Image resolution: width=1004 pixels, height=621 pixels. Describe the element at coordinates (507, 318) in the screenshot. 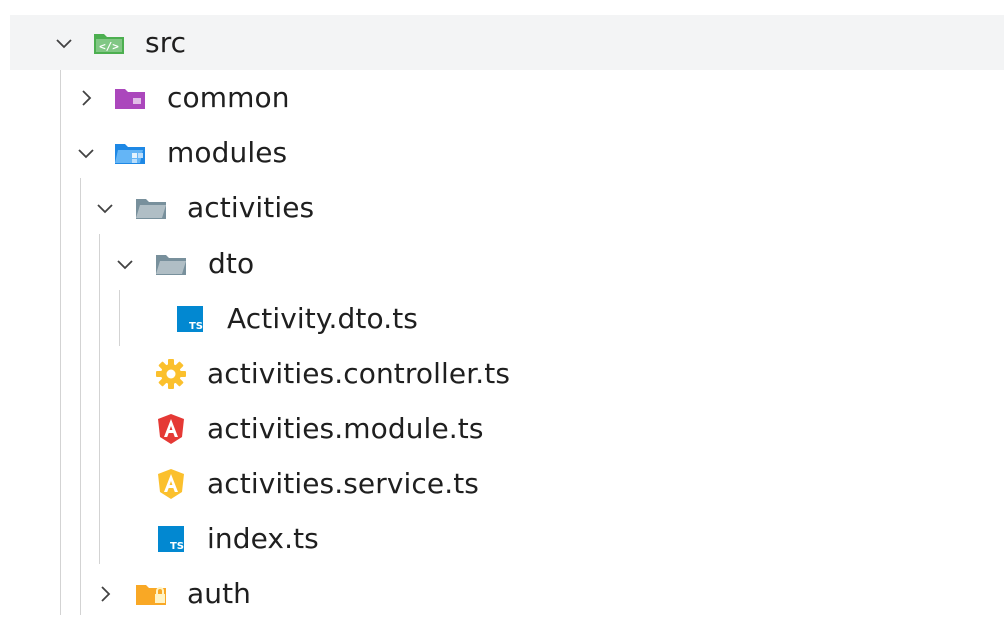

I see `tree-item-activity-dto-ts: TS Activity.dto.ts` at that location.